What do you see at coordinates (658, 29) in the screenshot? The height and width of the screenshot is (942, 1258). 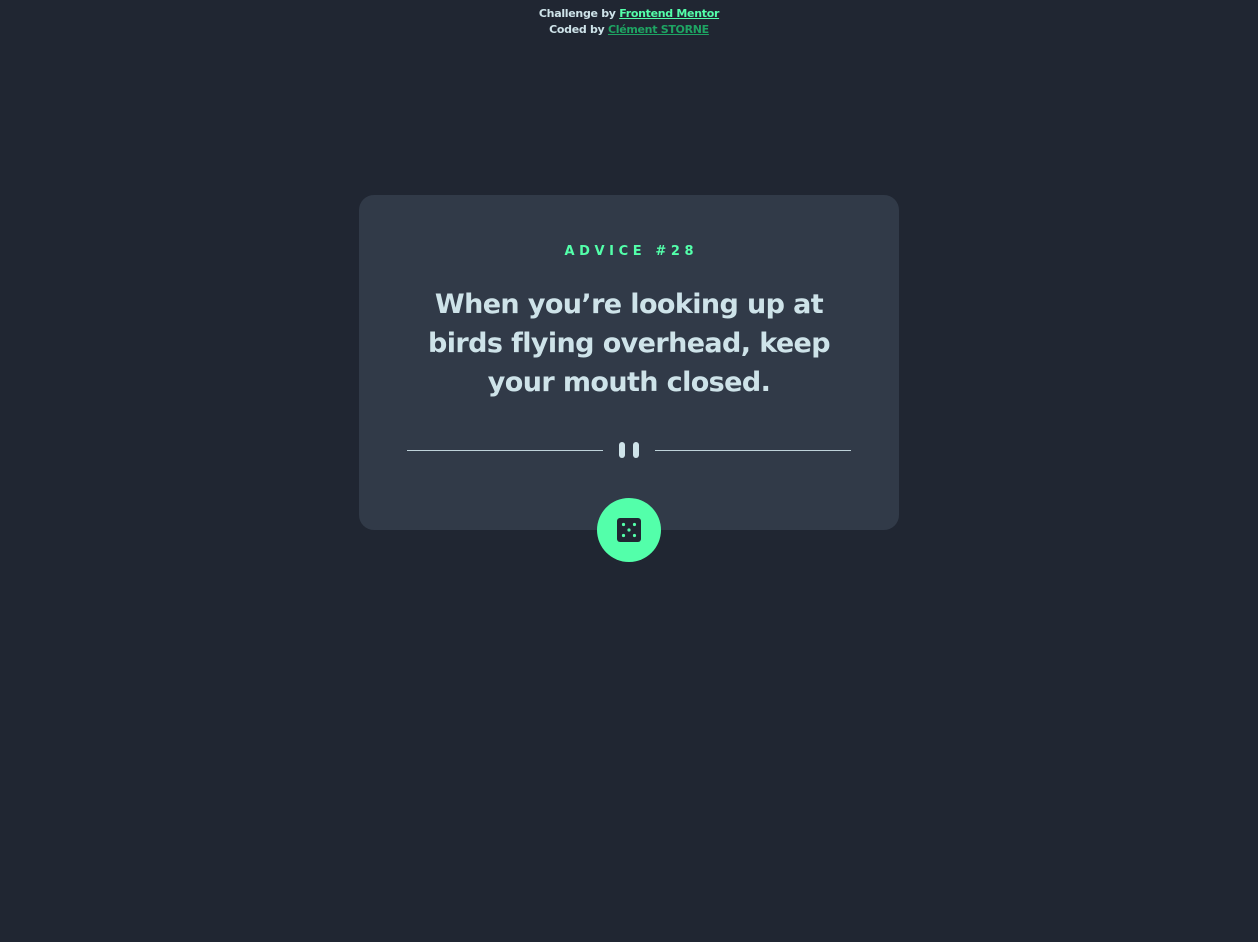 I see `author-link: Clément STORNE` at bounding box center [658, 29].